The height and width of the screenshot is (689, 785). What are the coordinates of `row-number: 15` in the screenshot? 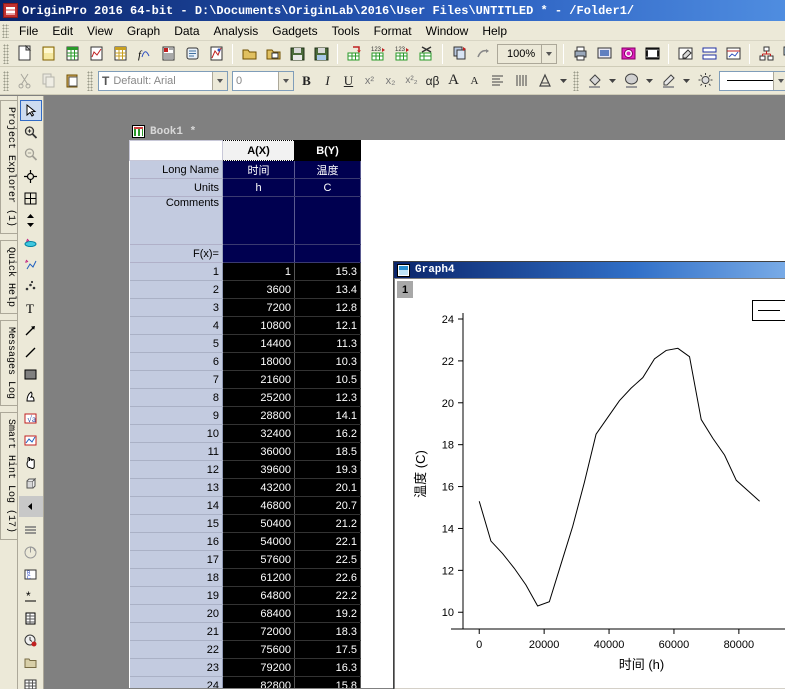 It's located at (176, 523).